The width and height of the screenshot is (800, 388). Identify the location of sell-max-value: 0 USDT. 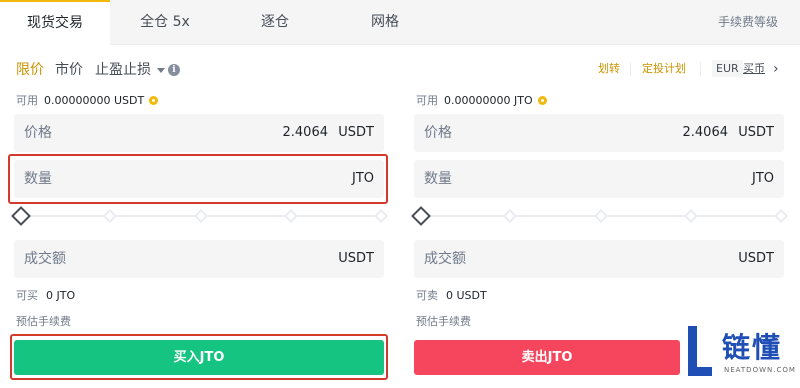
(466, 295).